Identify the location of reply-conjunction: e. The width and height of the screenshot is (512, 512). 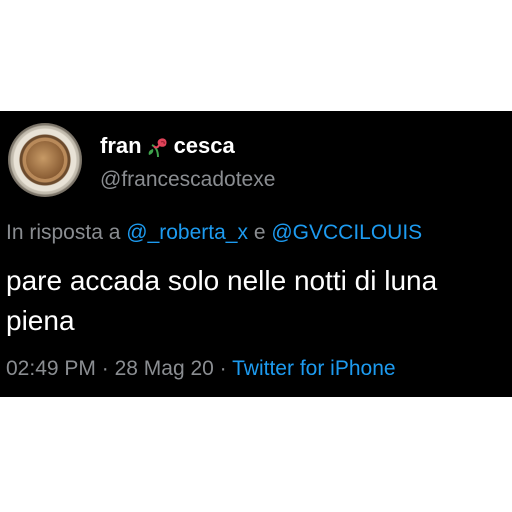
(259, 232).